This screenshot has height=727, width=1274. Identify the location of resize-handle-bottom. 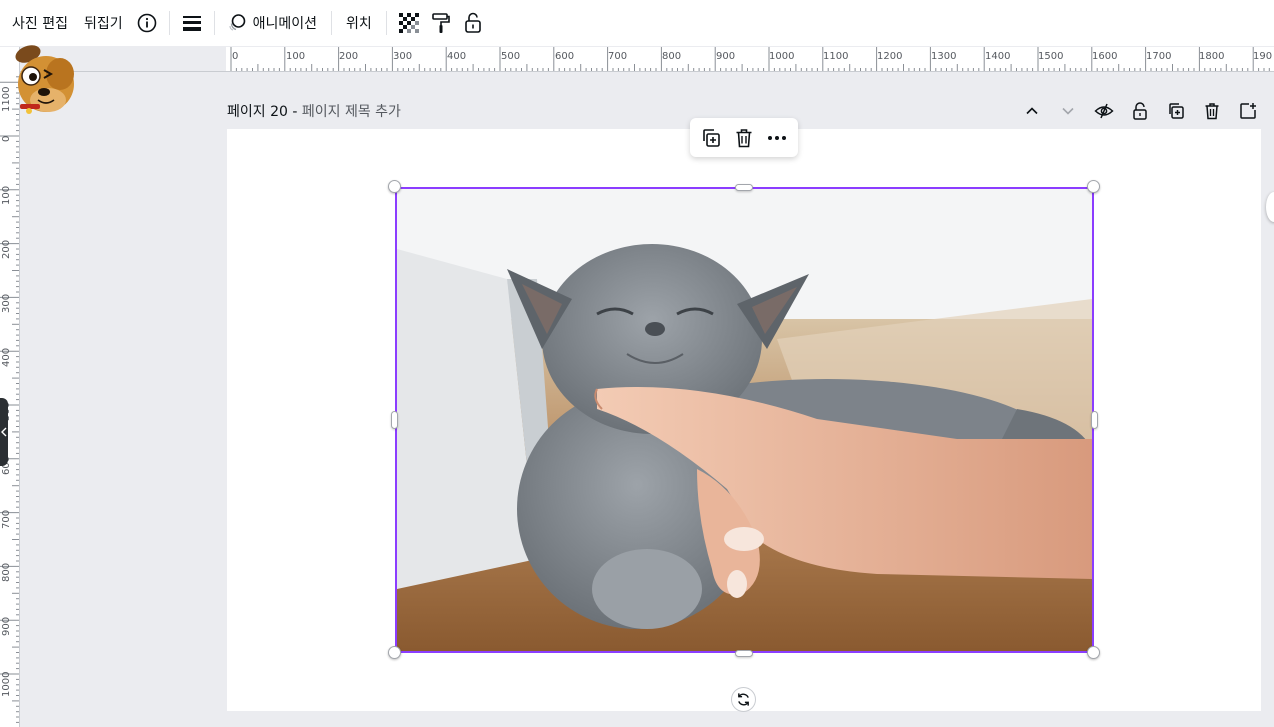
(744, 653).